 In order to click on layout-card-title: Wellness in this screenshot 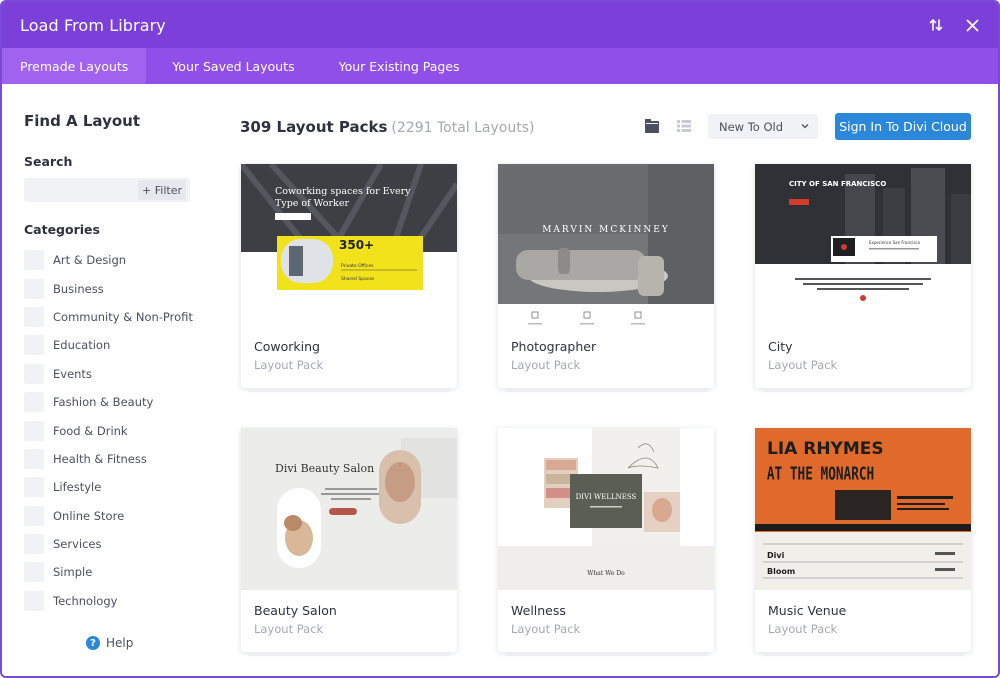, I will do `click(538, 610)`.